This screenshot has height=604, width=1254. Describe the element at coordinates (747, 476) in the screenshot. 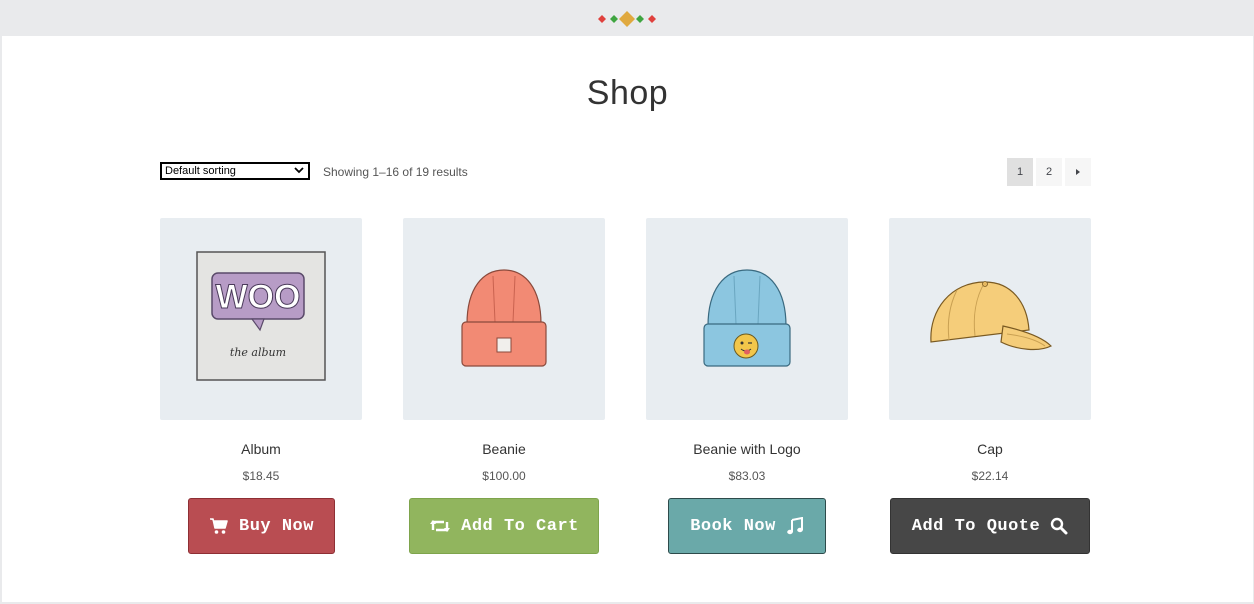

I see `product-price: $83.03` at that location.